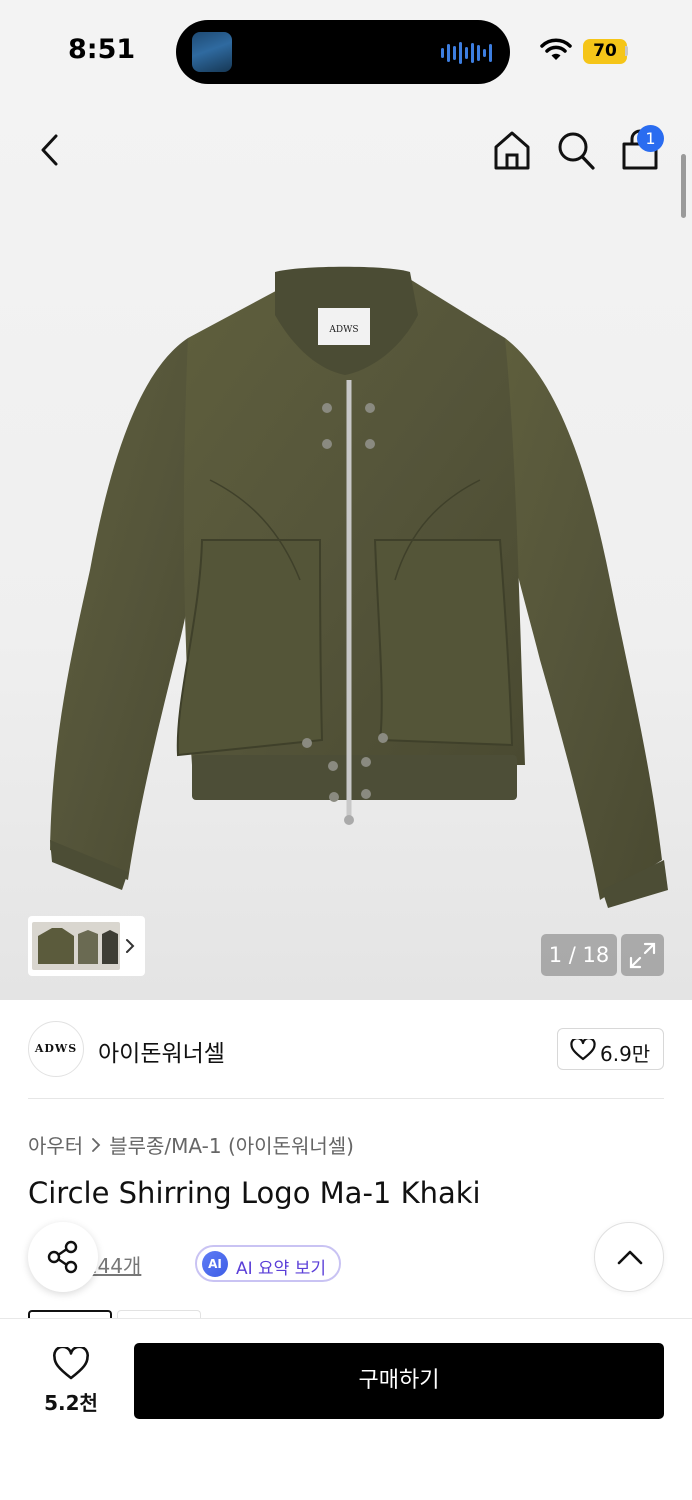  I want to click on divider, so click(346, 1098).